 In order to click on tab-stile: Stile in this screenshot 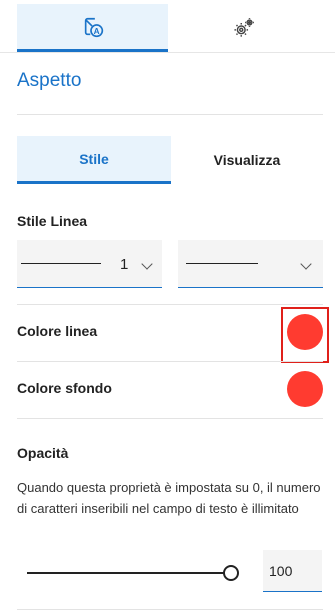, I will do `click(94, 160)`.